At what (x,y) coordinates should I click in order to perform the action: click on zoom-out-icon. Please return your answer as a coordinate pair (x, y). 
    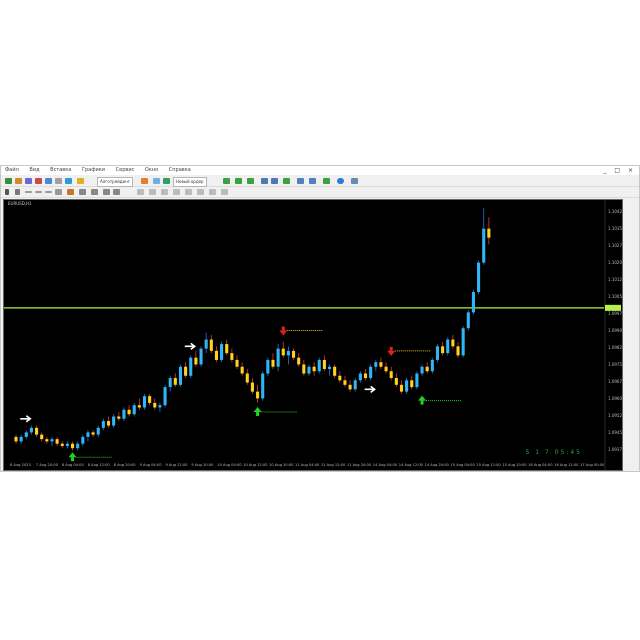
    Looking at the image, I should click on (274, 181).